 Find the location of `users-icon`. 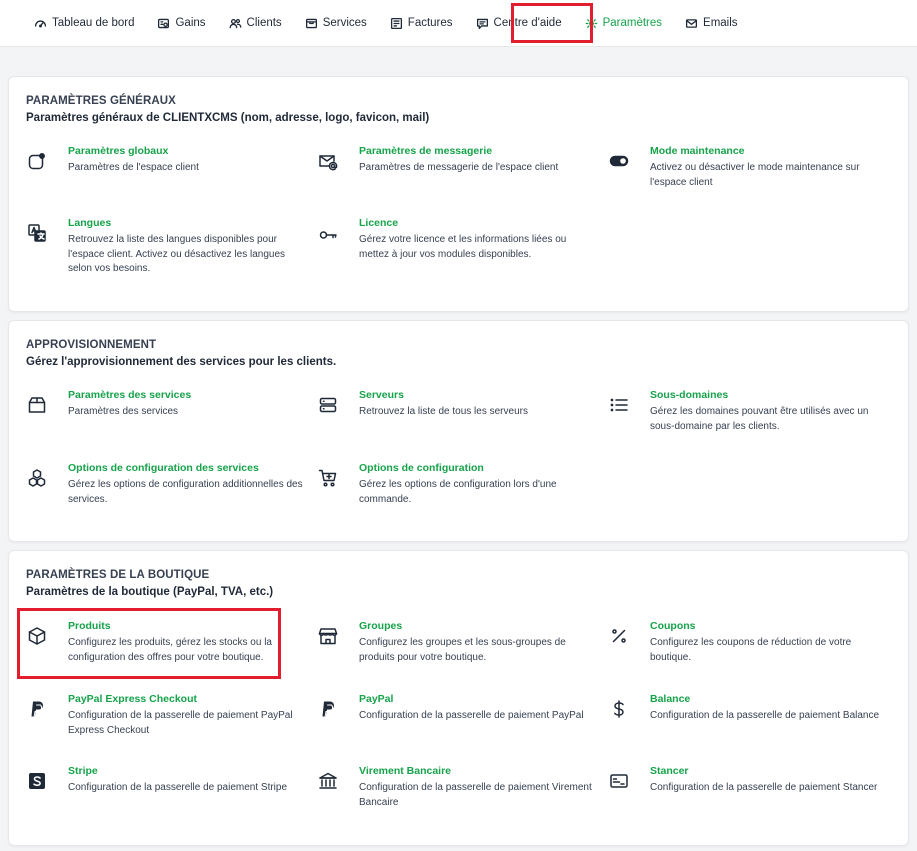

users-icon is located at coordinates (235, 23).